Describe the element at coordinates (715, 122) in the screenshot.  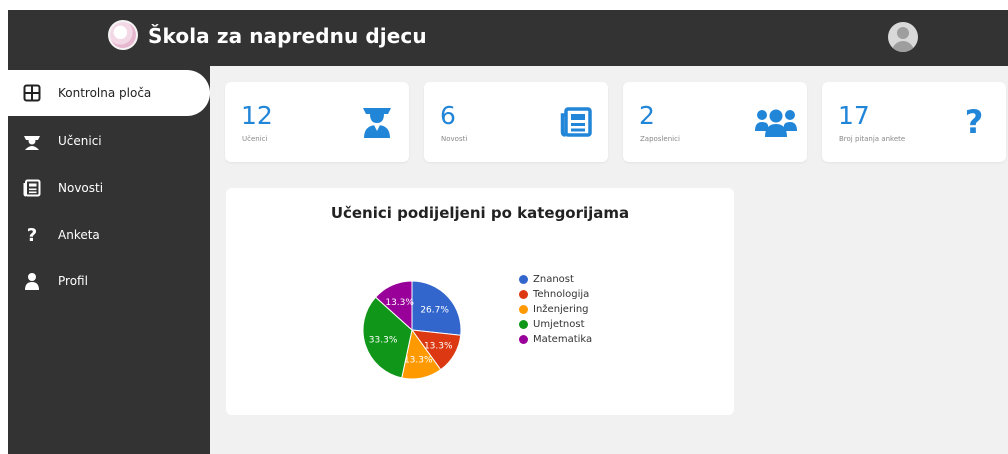
I see `stat-card-employees: 2 Zaposlenici` at that location.